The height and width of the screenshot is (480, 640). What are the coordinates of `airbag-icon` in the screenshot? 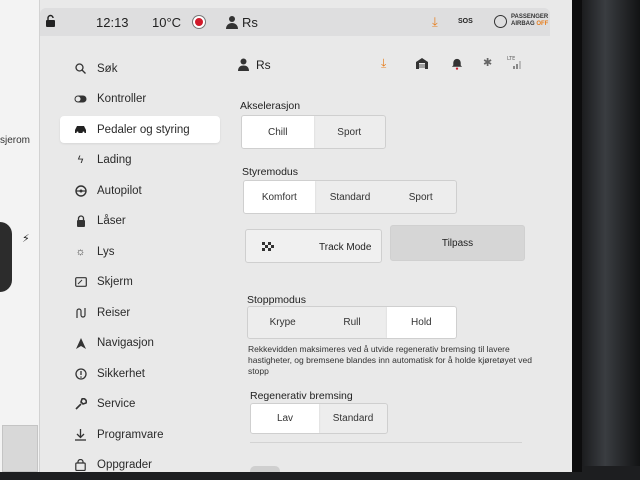 It's located at (500, 21).